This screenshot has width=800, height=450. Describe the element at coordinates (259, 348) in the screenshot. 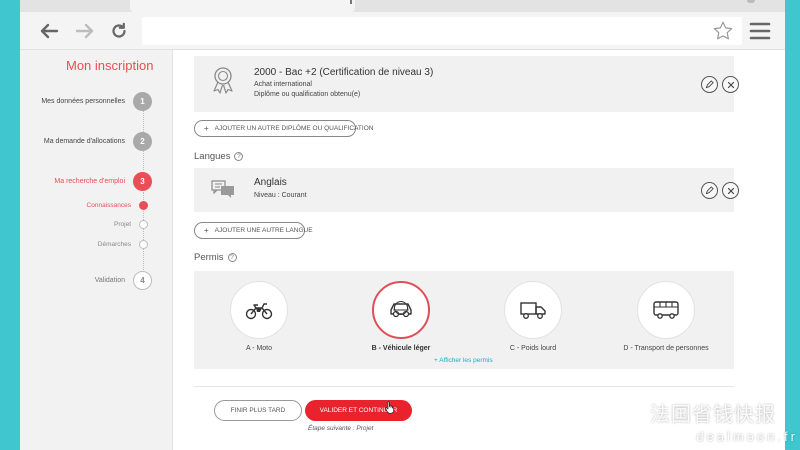

I see `permis-option-label: A - Moto` at that location.